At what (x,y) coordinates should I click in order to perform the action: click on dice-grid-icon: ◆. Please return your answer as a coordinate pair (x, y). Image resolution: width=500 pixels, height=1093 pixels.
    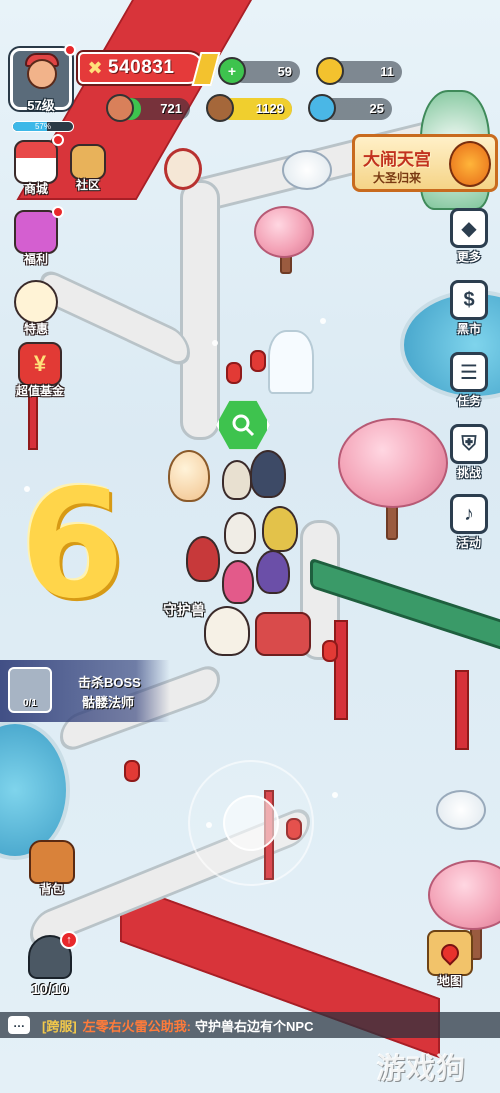
    Looking at the image, I should click on (469, 228).